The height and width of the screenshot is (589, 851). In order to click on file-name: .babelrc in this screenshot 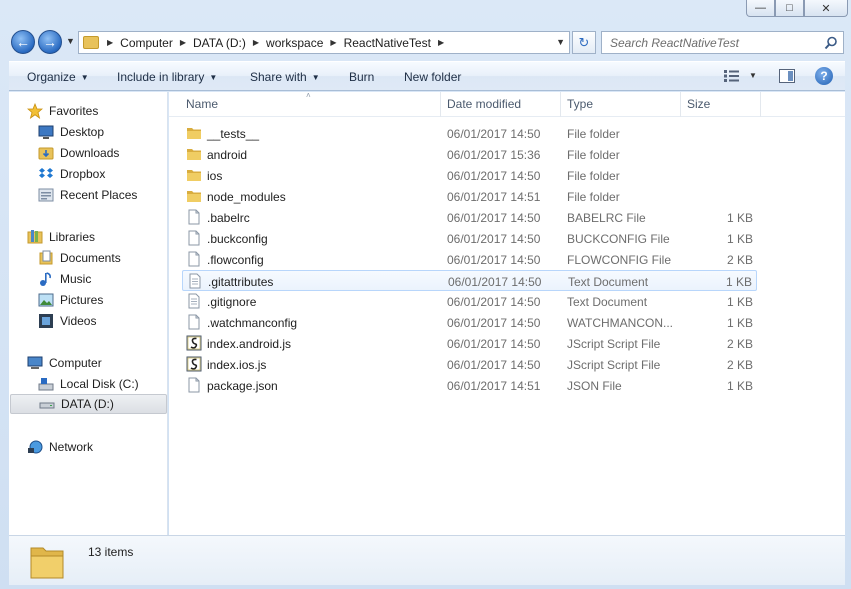, I will do `click(228, 218)`.